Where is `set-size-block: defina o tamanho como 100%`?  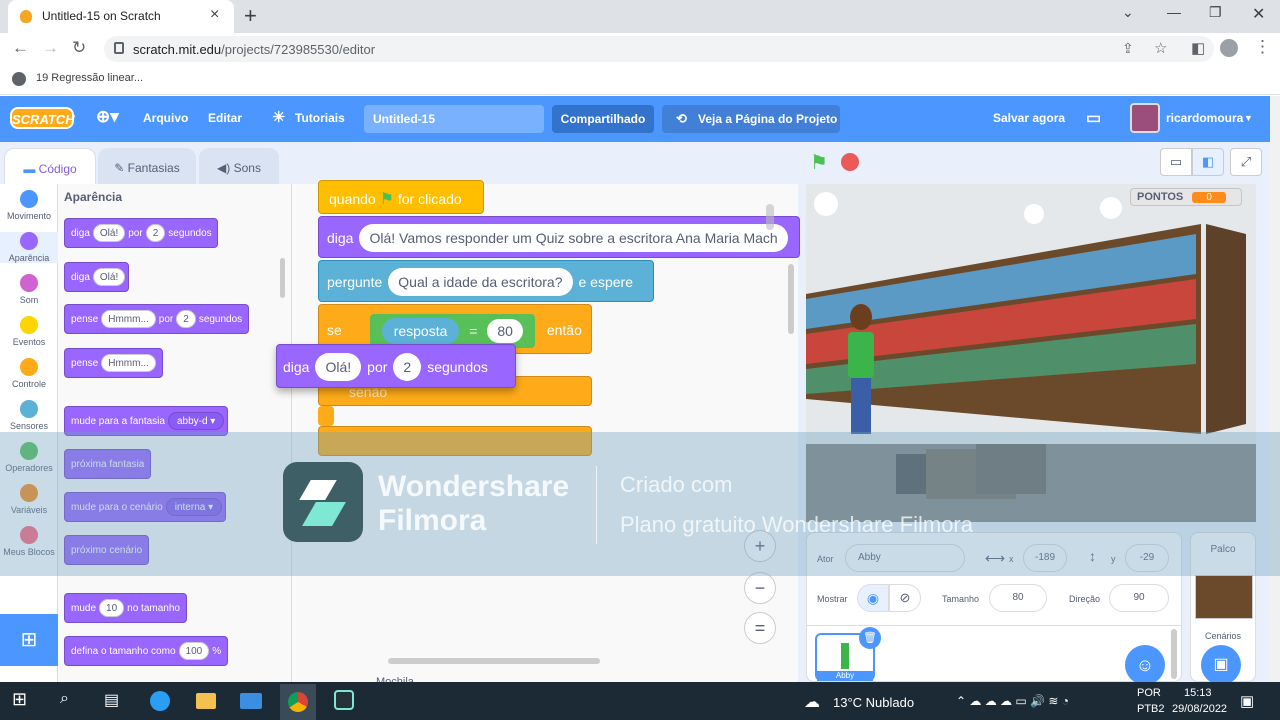
set-size-block: defina o tamanho como 100% is located at coordinates (146, 651).